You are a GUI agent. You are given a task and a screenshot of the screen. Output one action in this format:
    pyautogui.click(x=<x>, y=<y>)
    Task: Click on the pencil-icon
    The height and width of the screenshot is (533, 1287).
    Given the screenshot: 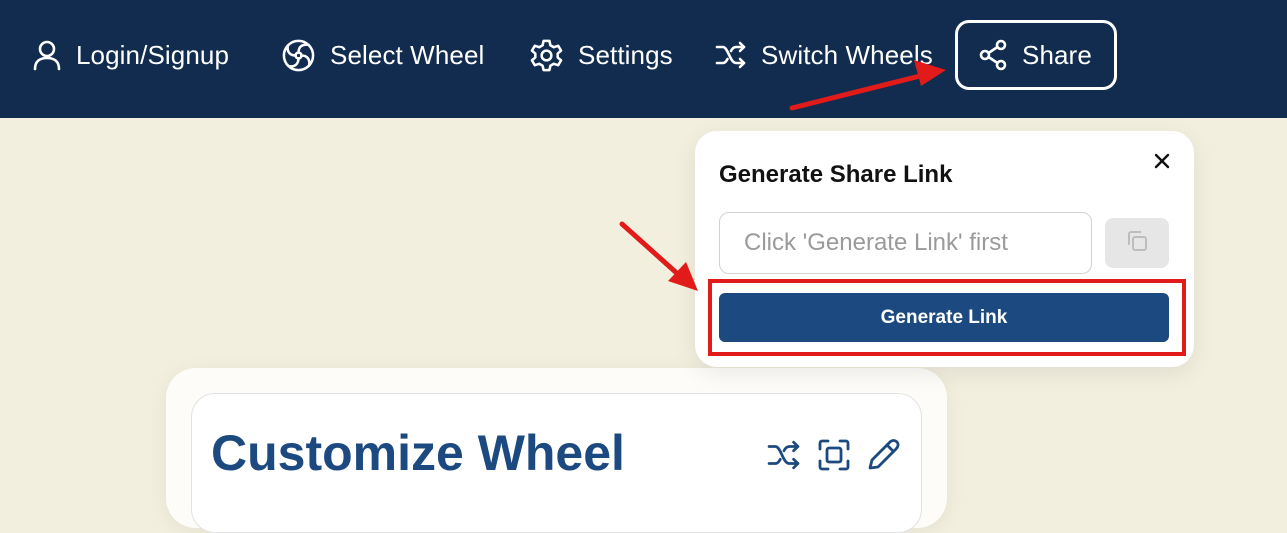 What is the action you would take?
    pyautogui.click(x=883, y=457)
    